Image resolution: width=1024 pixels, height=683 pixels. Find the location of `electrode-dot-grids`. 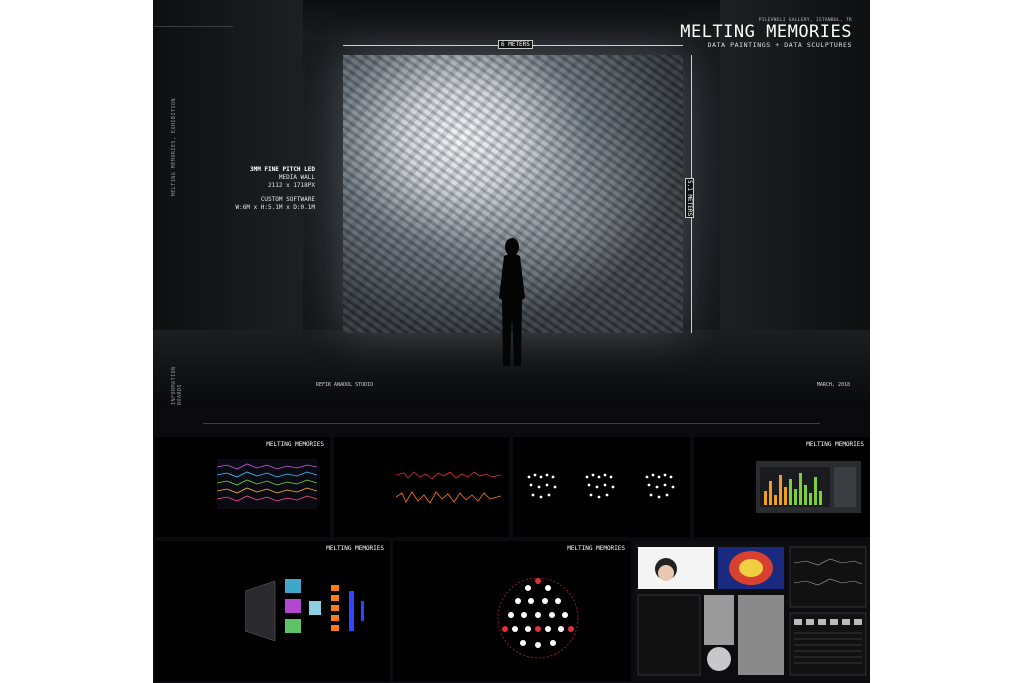

electrode-dot-grids is located at coordinates (601, 486).